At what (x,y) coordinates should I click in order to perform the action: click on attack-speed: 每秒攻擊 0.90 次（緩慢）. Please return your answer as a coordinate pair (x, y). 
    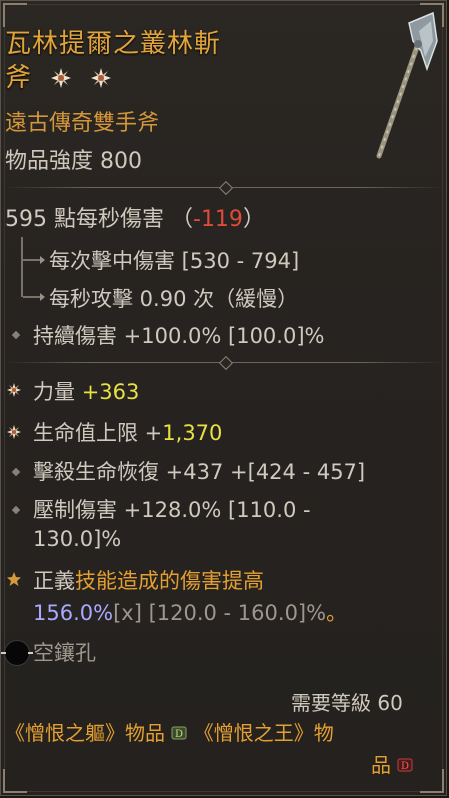
    Looking at the image, I should click on (174, 299).